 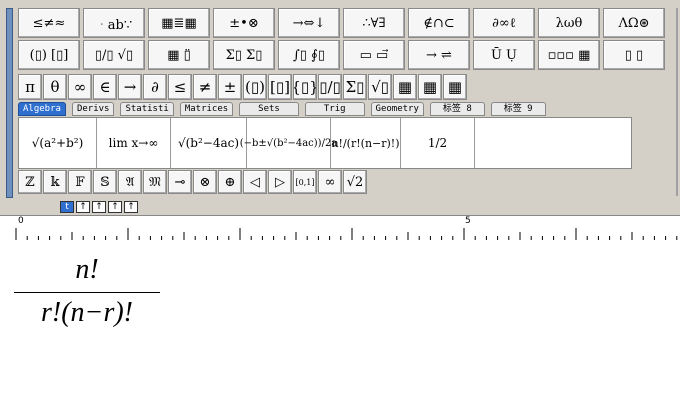 I want to click on partial-button: ∂, so click(x=155, y=87).